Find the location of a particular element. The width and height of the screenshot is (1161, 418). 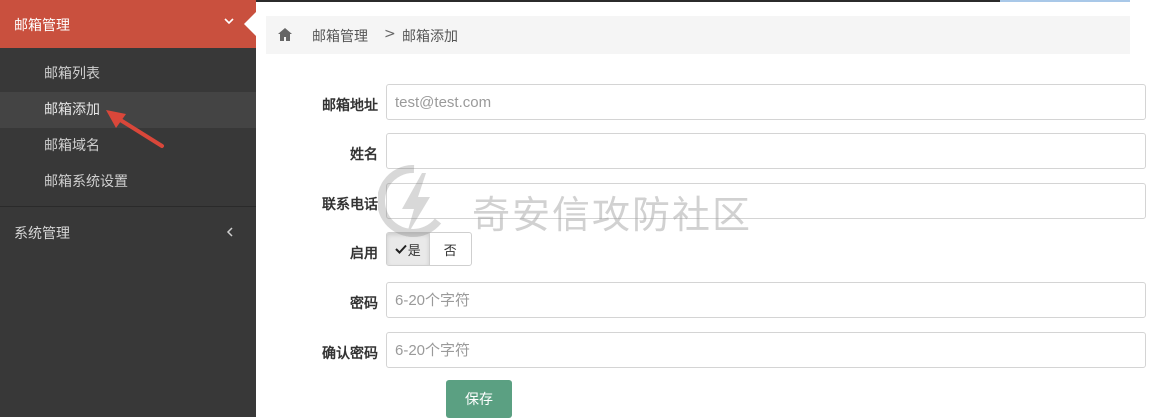

menu-system-management: 系统管理 is located at coordinates (128, 232).